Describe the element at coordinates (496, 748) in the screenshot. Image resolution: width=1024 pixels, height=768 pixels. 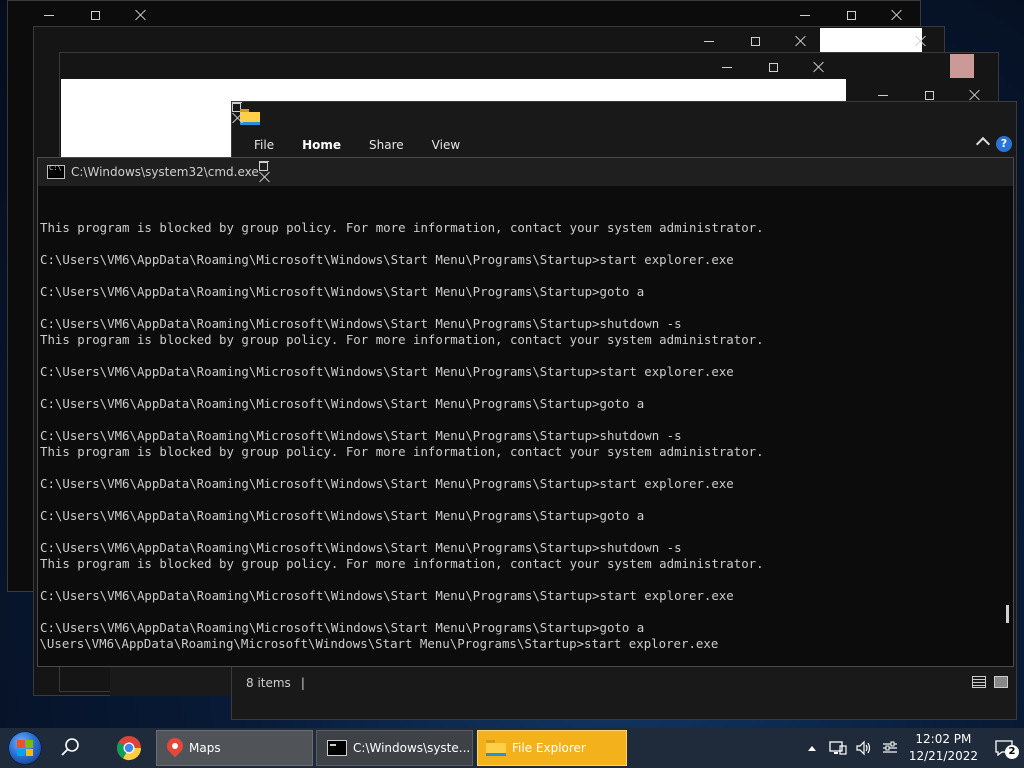
I see `folder-icon` at that location.